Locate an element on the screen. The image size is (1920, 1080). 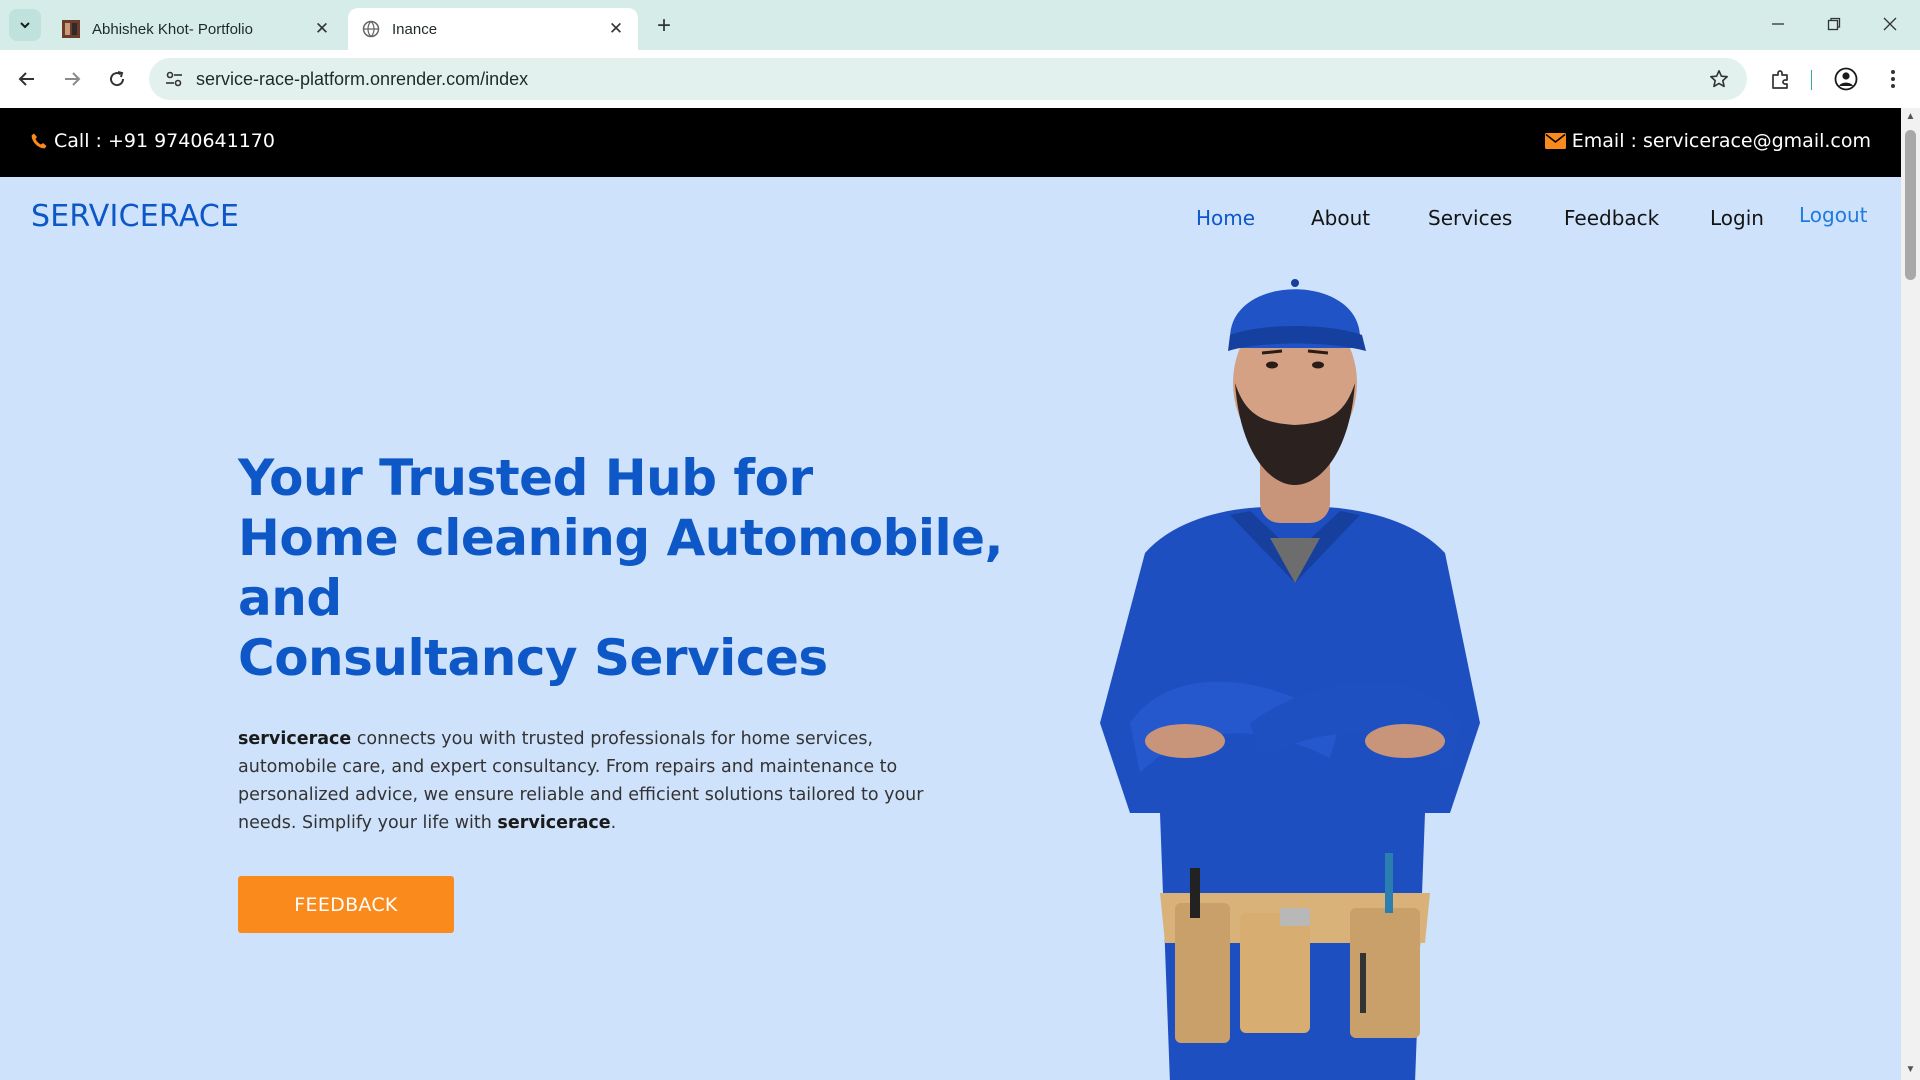
arrow-left-icon is located at coordinates (26, 79).